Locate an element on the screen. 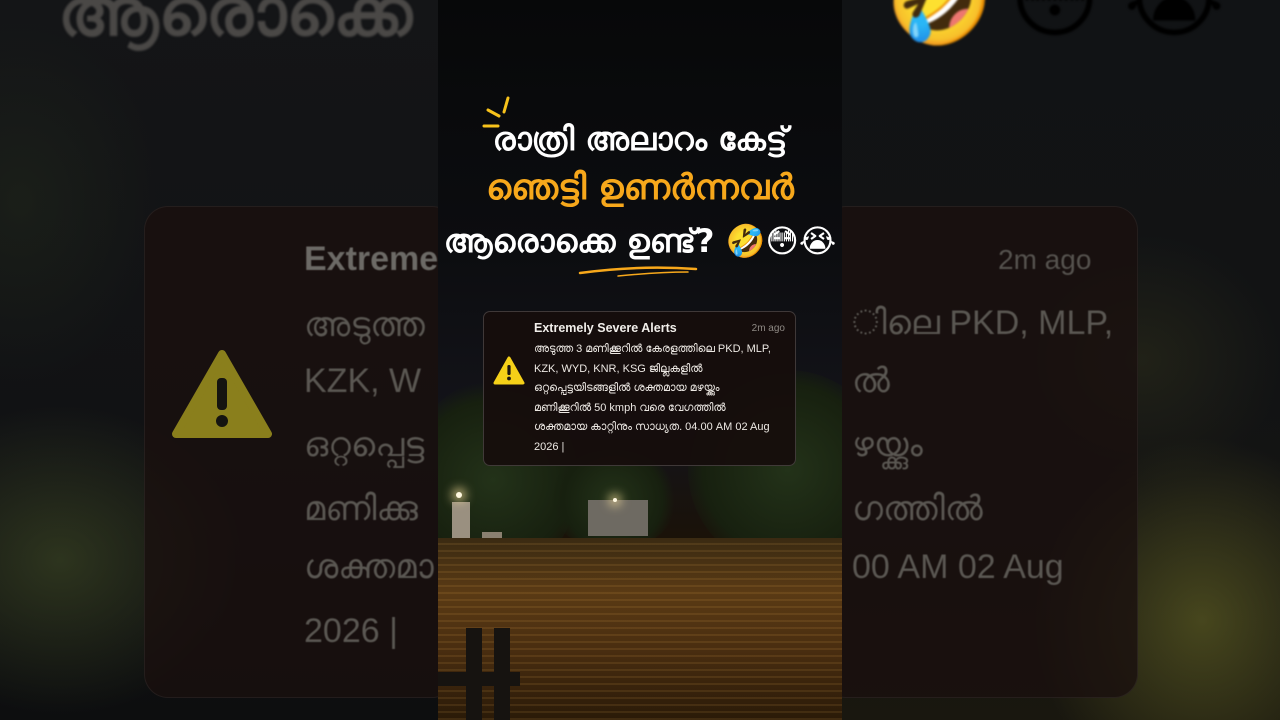 The height and width of the screenshot is (720, 1280). background-line: ഴയ്ക്കും is located at coordinates (887, 445).